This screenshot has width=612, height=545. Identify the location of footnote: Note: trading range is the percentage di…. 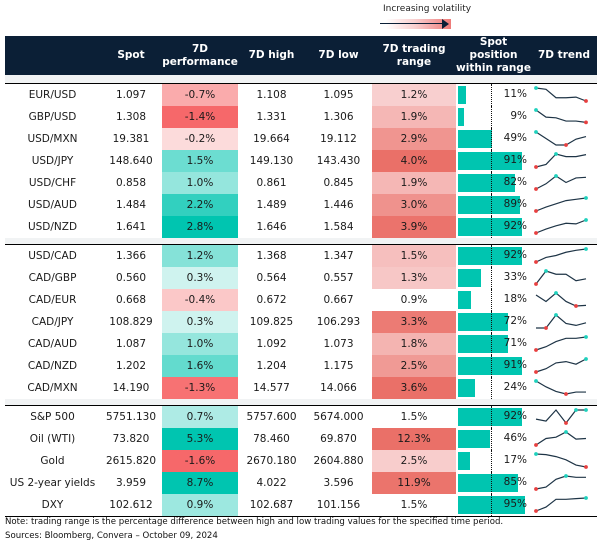
(254, 522).